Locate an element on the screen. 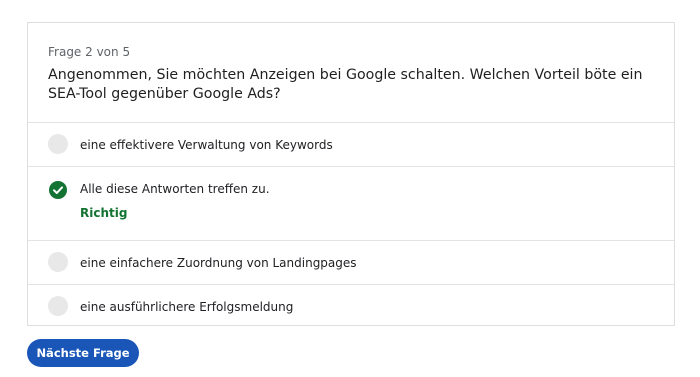  answer-option-keywords: eine effektivere Verwaltung von Keywords is located at coordinates (351, 145).